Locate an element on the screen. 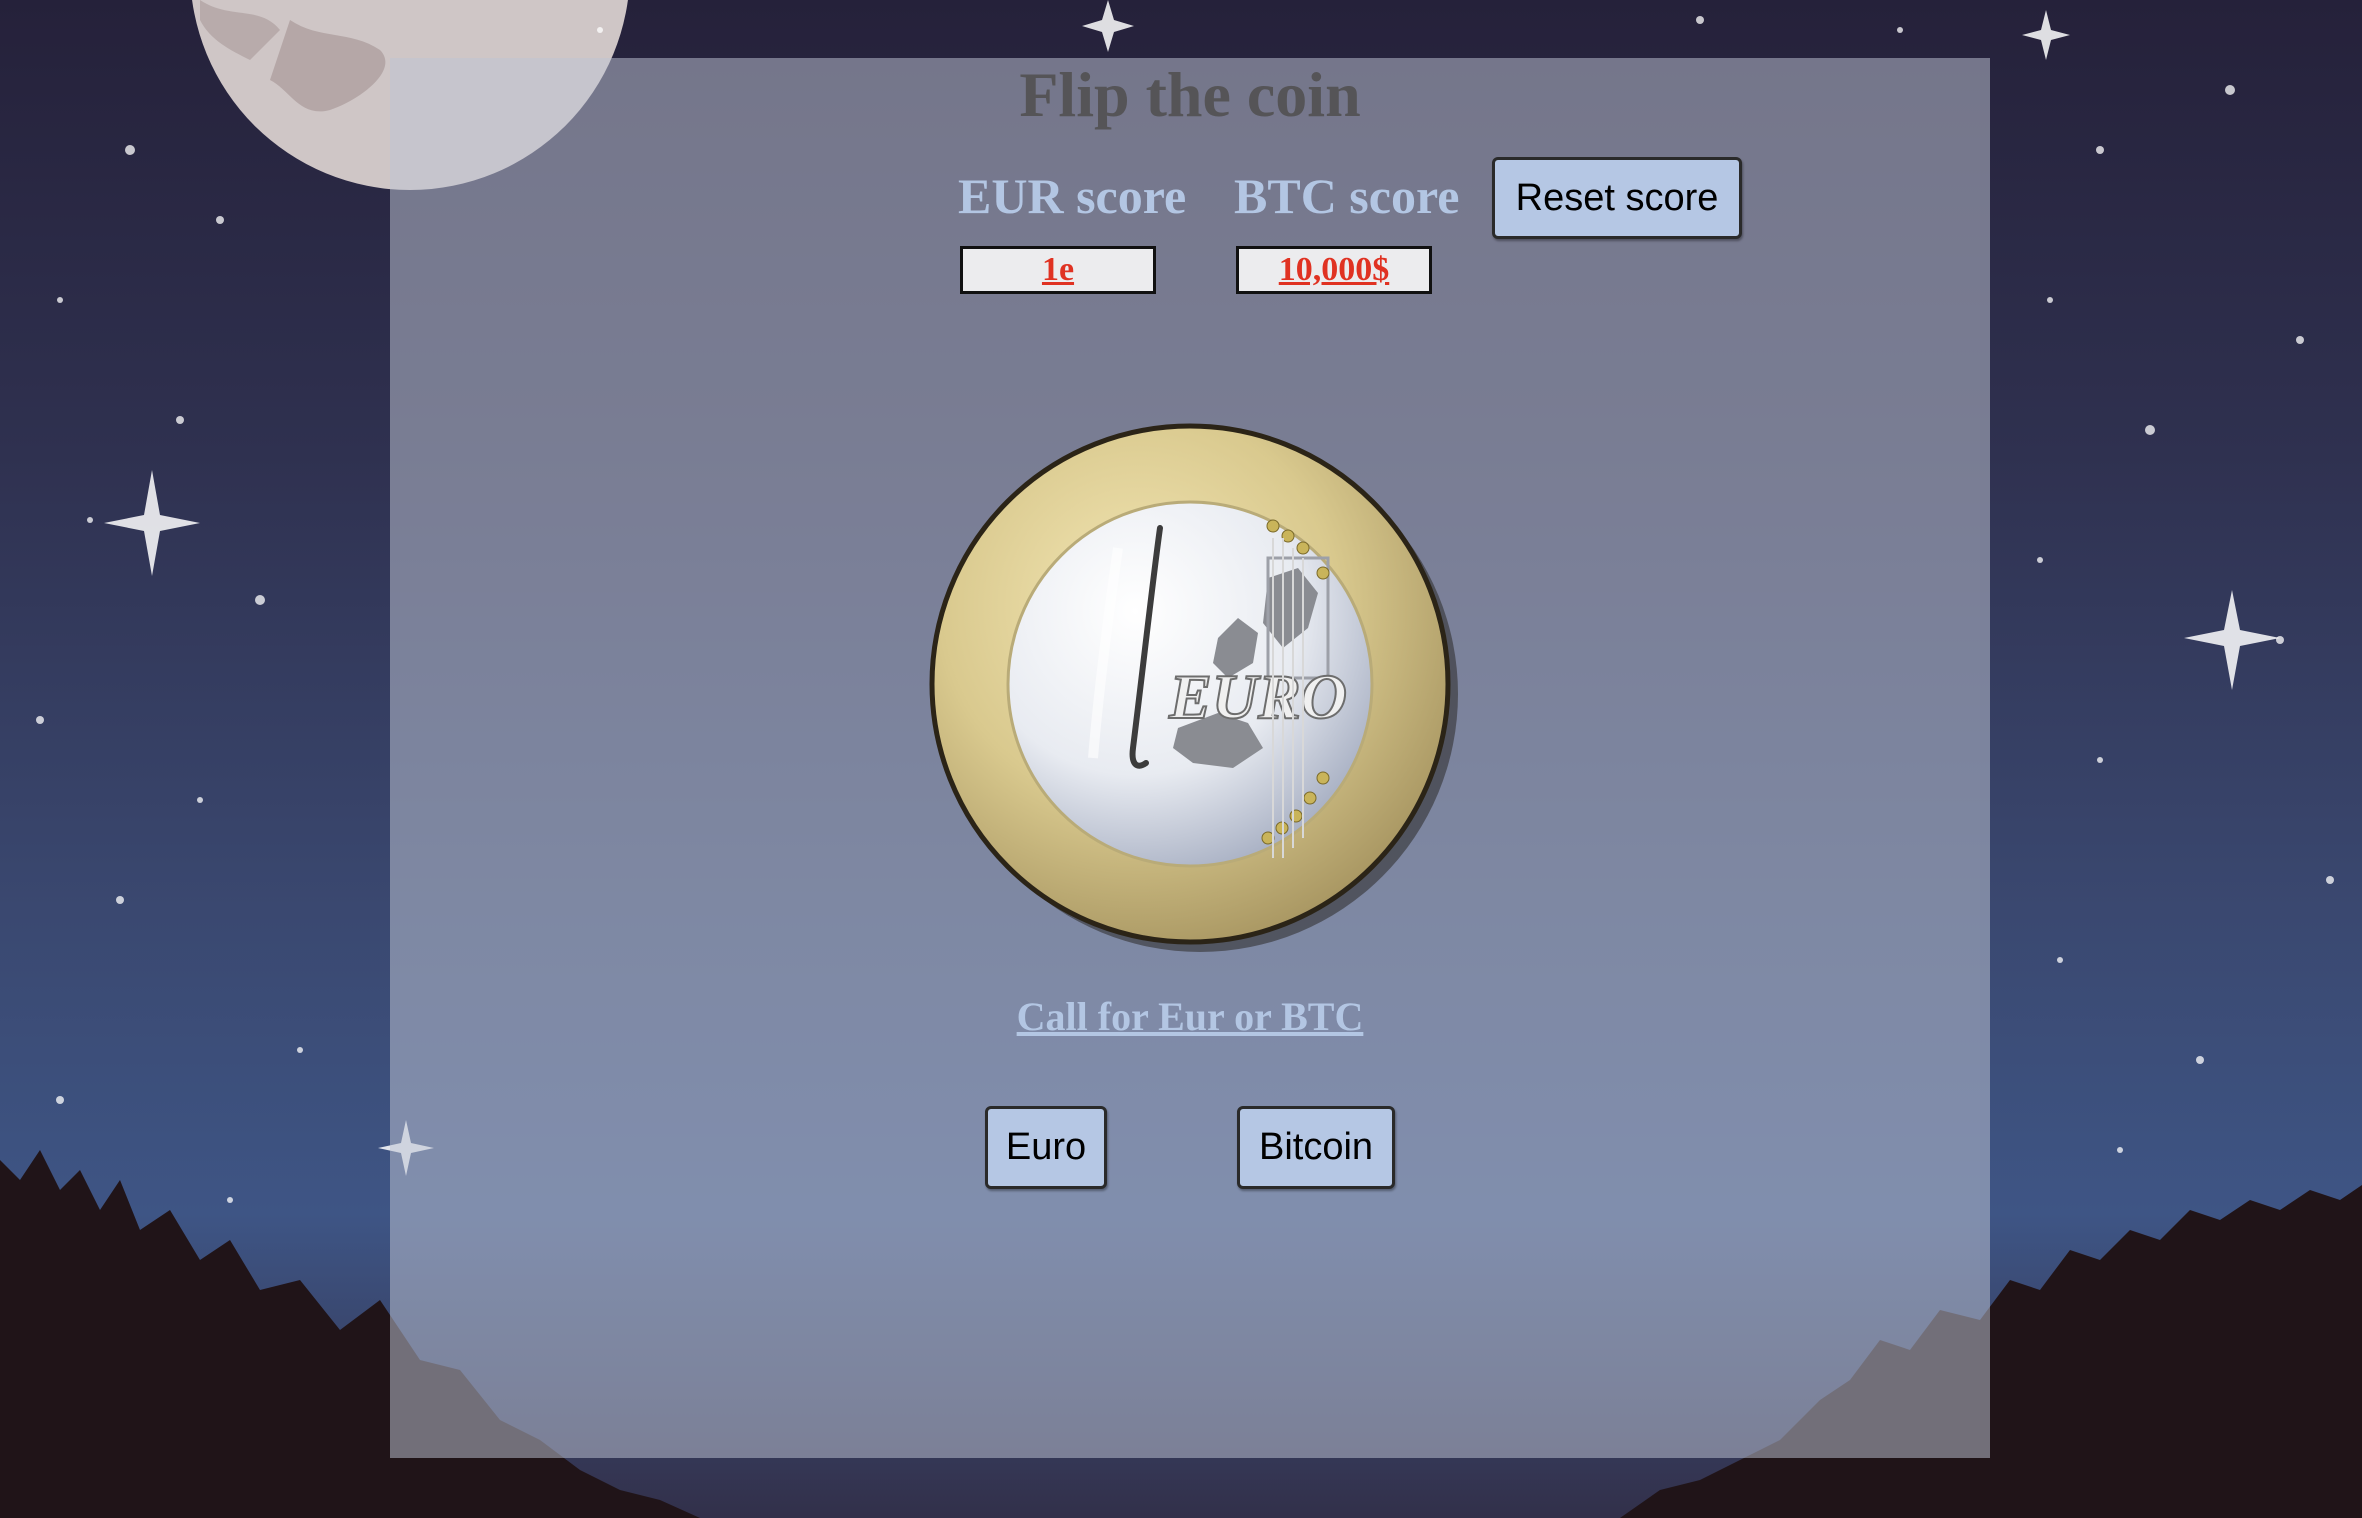  euro-coin-icon: EURO is located at coordinates (1193, 685).